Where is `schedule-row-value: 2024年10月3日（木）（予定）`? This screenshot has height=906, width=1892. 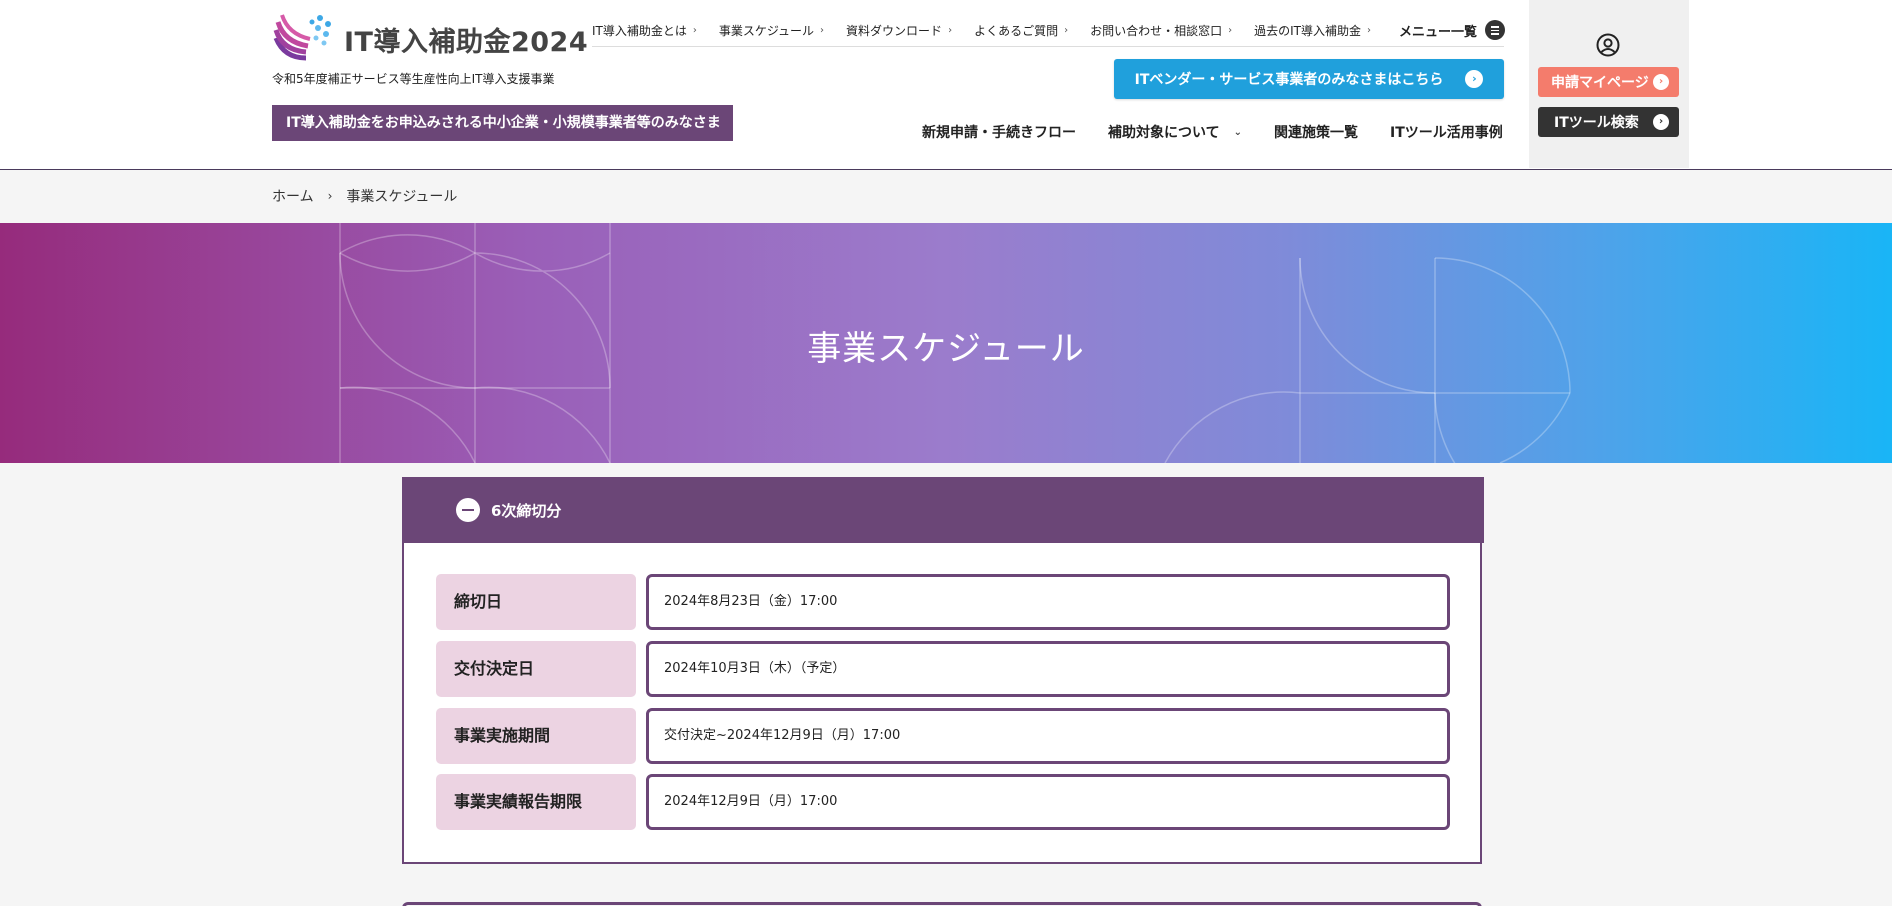
schedule-row-value: 2024年10月3日（木）（予定） is located at coordinates (1048, 669).